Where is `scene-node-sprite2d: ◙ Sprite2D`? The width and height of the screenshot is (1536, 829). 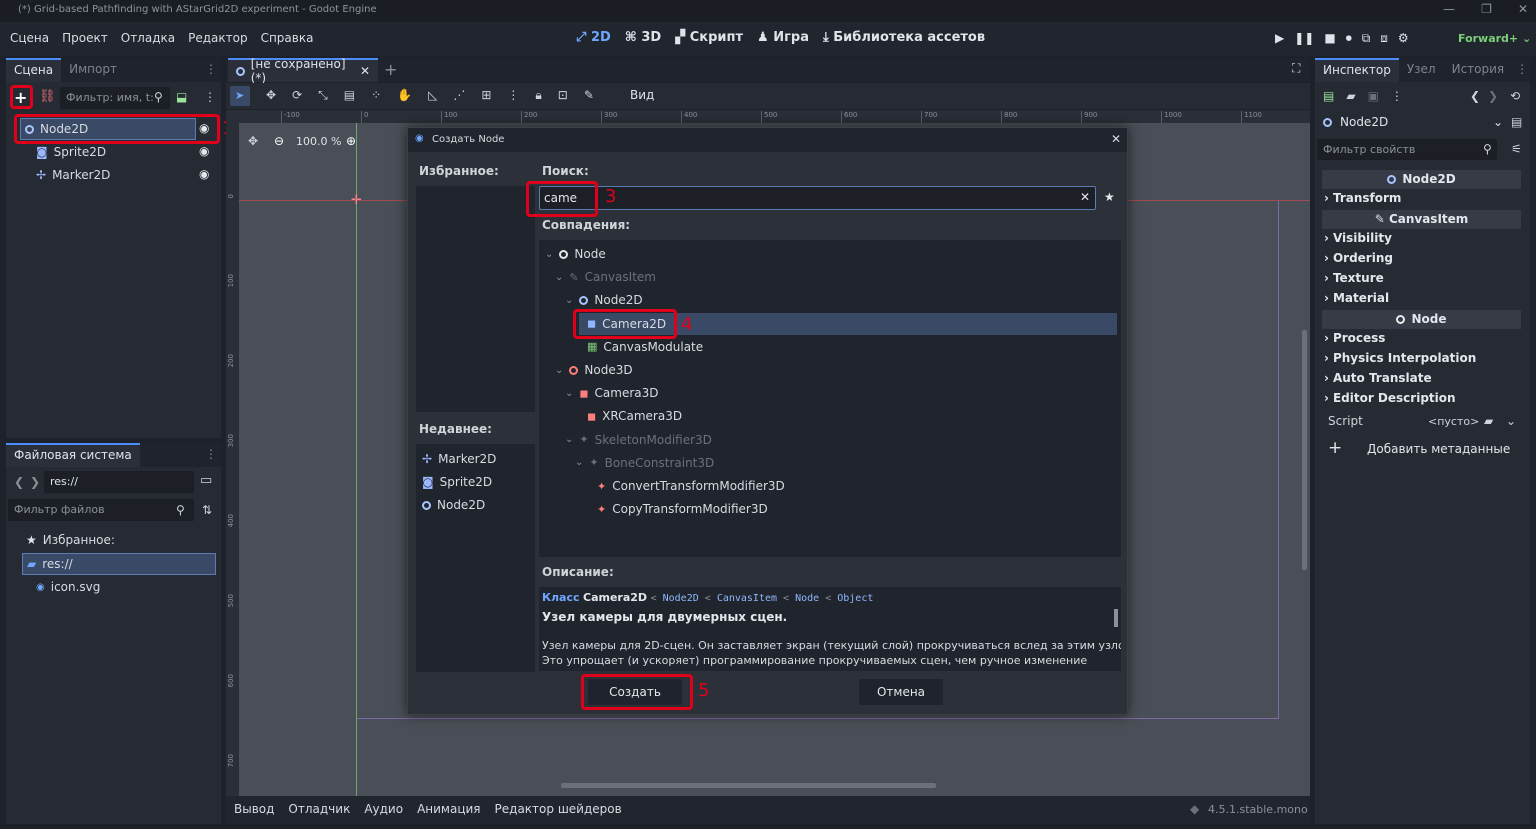 scene-node-sprite2d: ◙ Sprite2D is located at coordinates (114, 152).